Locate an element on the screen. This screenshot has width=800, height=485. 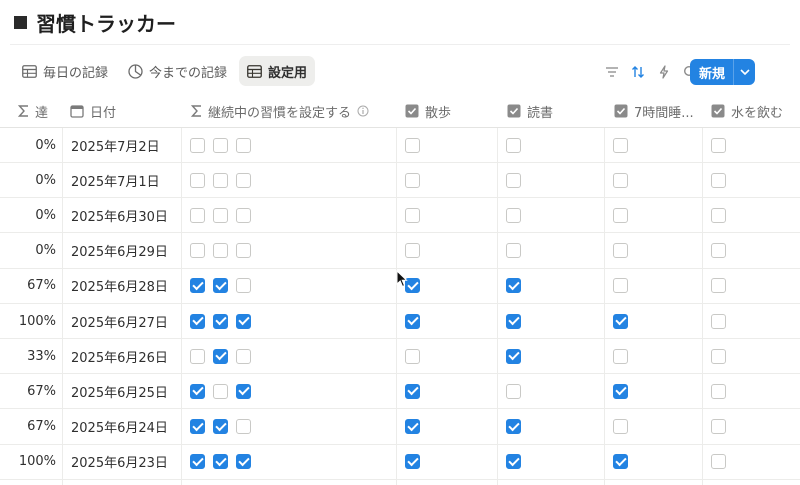
table-row: 67% 2025年6月25日 is located at coordinates (400, 392).